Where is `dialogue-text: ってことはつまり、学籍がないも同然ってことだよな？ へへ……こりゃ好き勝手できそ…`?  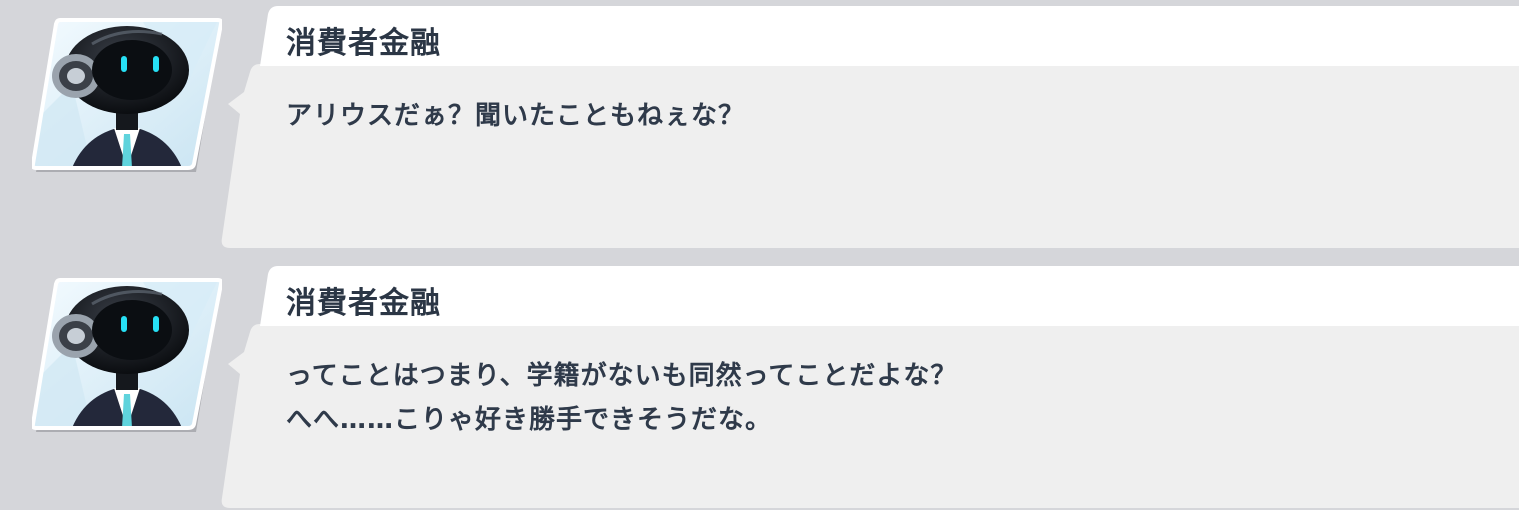
dialogue-text: ってことはつまり、学籍がないも同然ってことだよな？ へへ……こりゃ好き勝手できそ… is located at coordinates (621, 398).